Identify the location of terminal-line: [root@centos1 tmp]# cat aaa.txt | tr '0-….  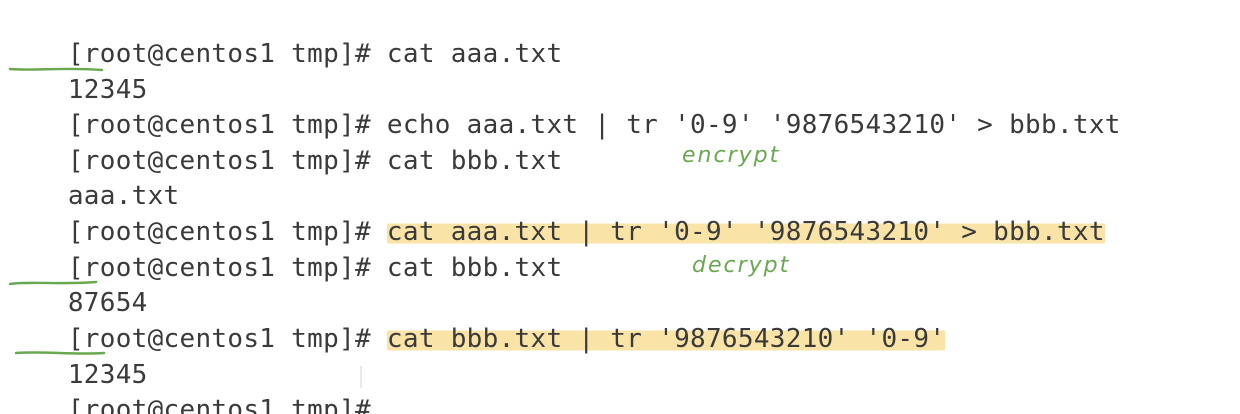
(554, 212).